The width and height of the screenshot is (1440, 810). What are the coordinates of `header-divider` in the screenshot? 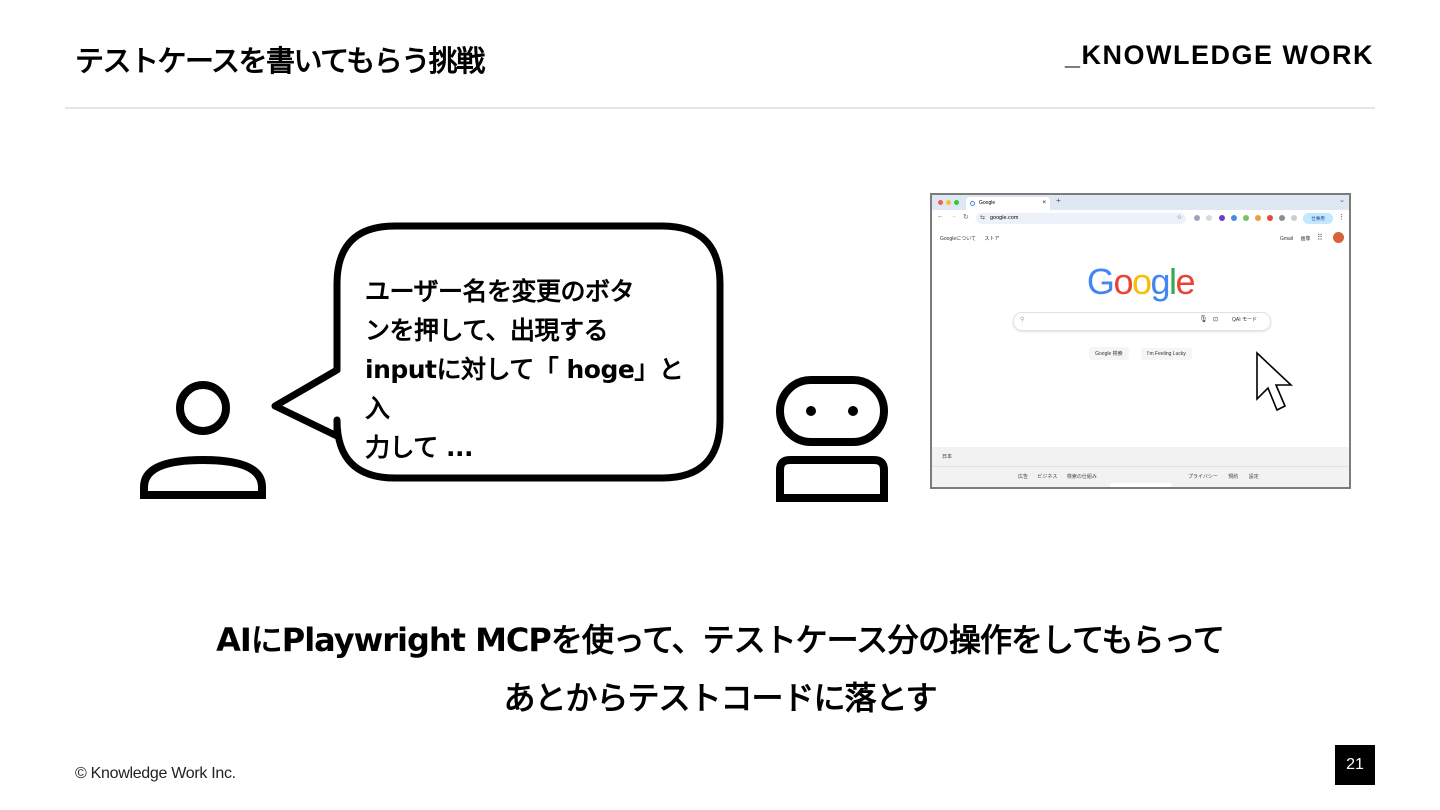 It's located at (720, 108).